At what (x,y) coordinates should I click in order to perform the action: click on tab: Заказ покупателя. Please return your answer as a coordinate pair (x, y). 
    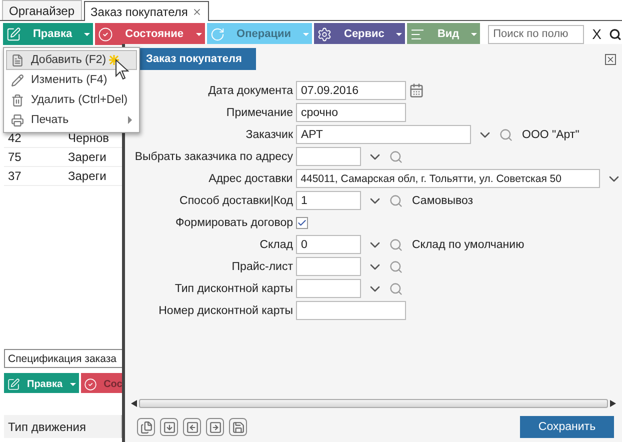
    Looking at the image, I should click on (146, 11).